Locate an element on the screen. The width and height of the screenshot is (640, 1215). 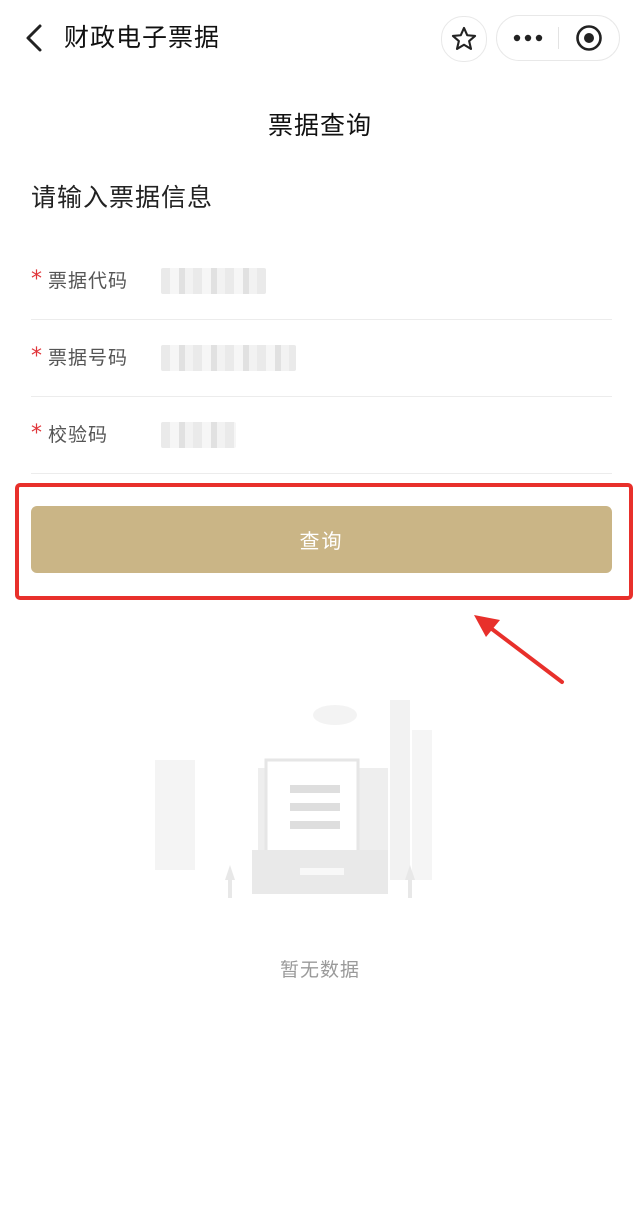
chevron-left-icon is located at coordinates (34, 38).